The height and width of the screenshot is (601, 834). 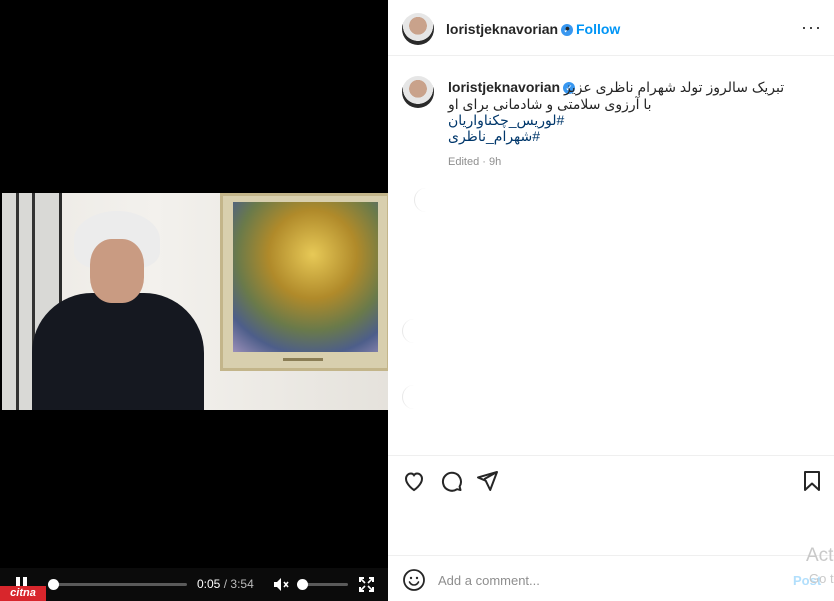 What do you see at coordinates (820, 555) in the screenshot?
I see `os-activation-watermark: Act` at bounding box center [820, 555].